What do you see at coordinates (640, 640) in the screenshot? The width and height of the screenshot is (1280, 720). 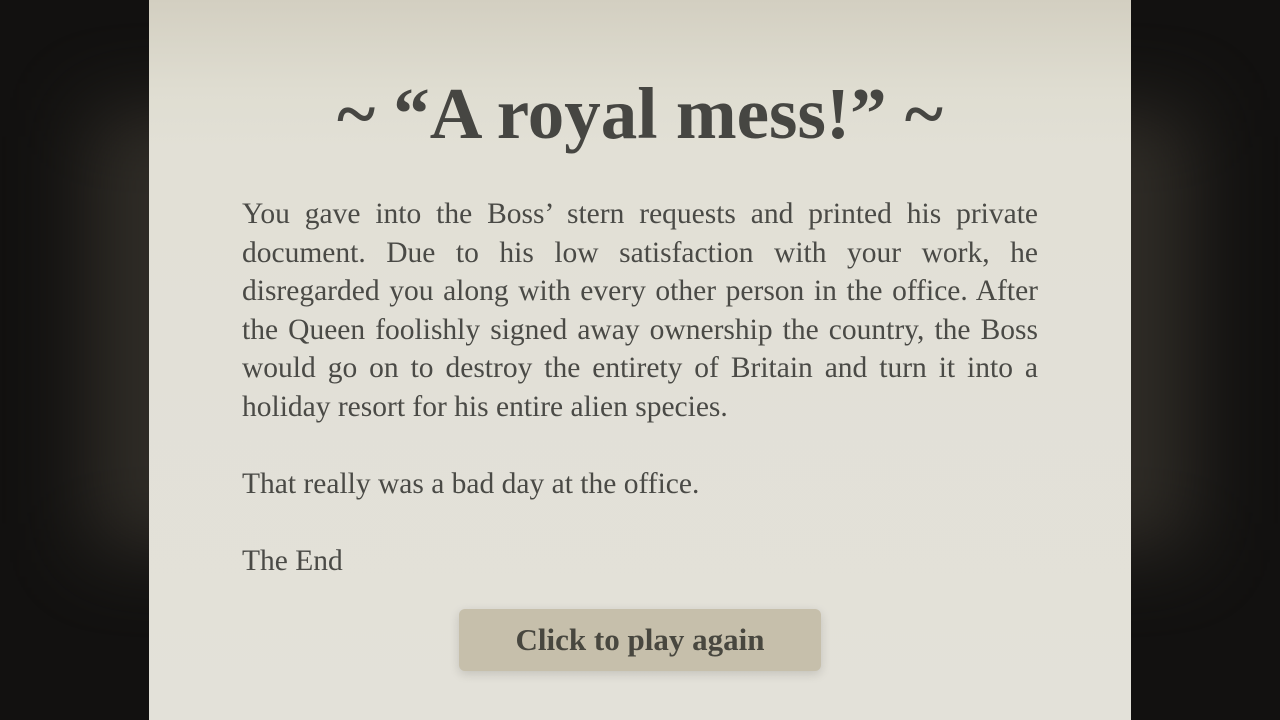 I see `play-again-button: Click to play again` at bounding box center [640, 640].